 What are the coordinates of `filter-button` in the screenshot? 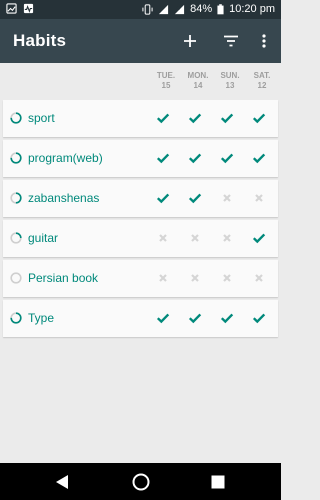 It's located at (231, 41).